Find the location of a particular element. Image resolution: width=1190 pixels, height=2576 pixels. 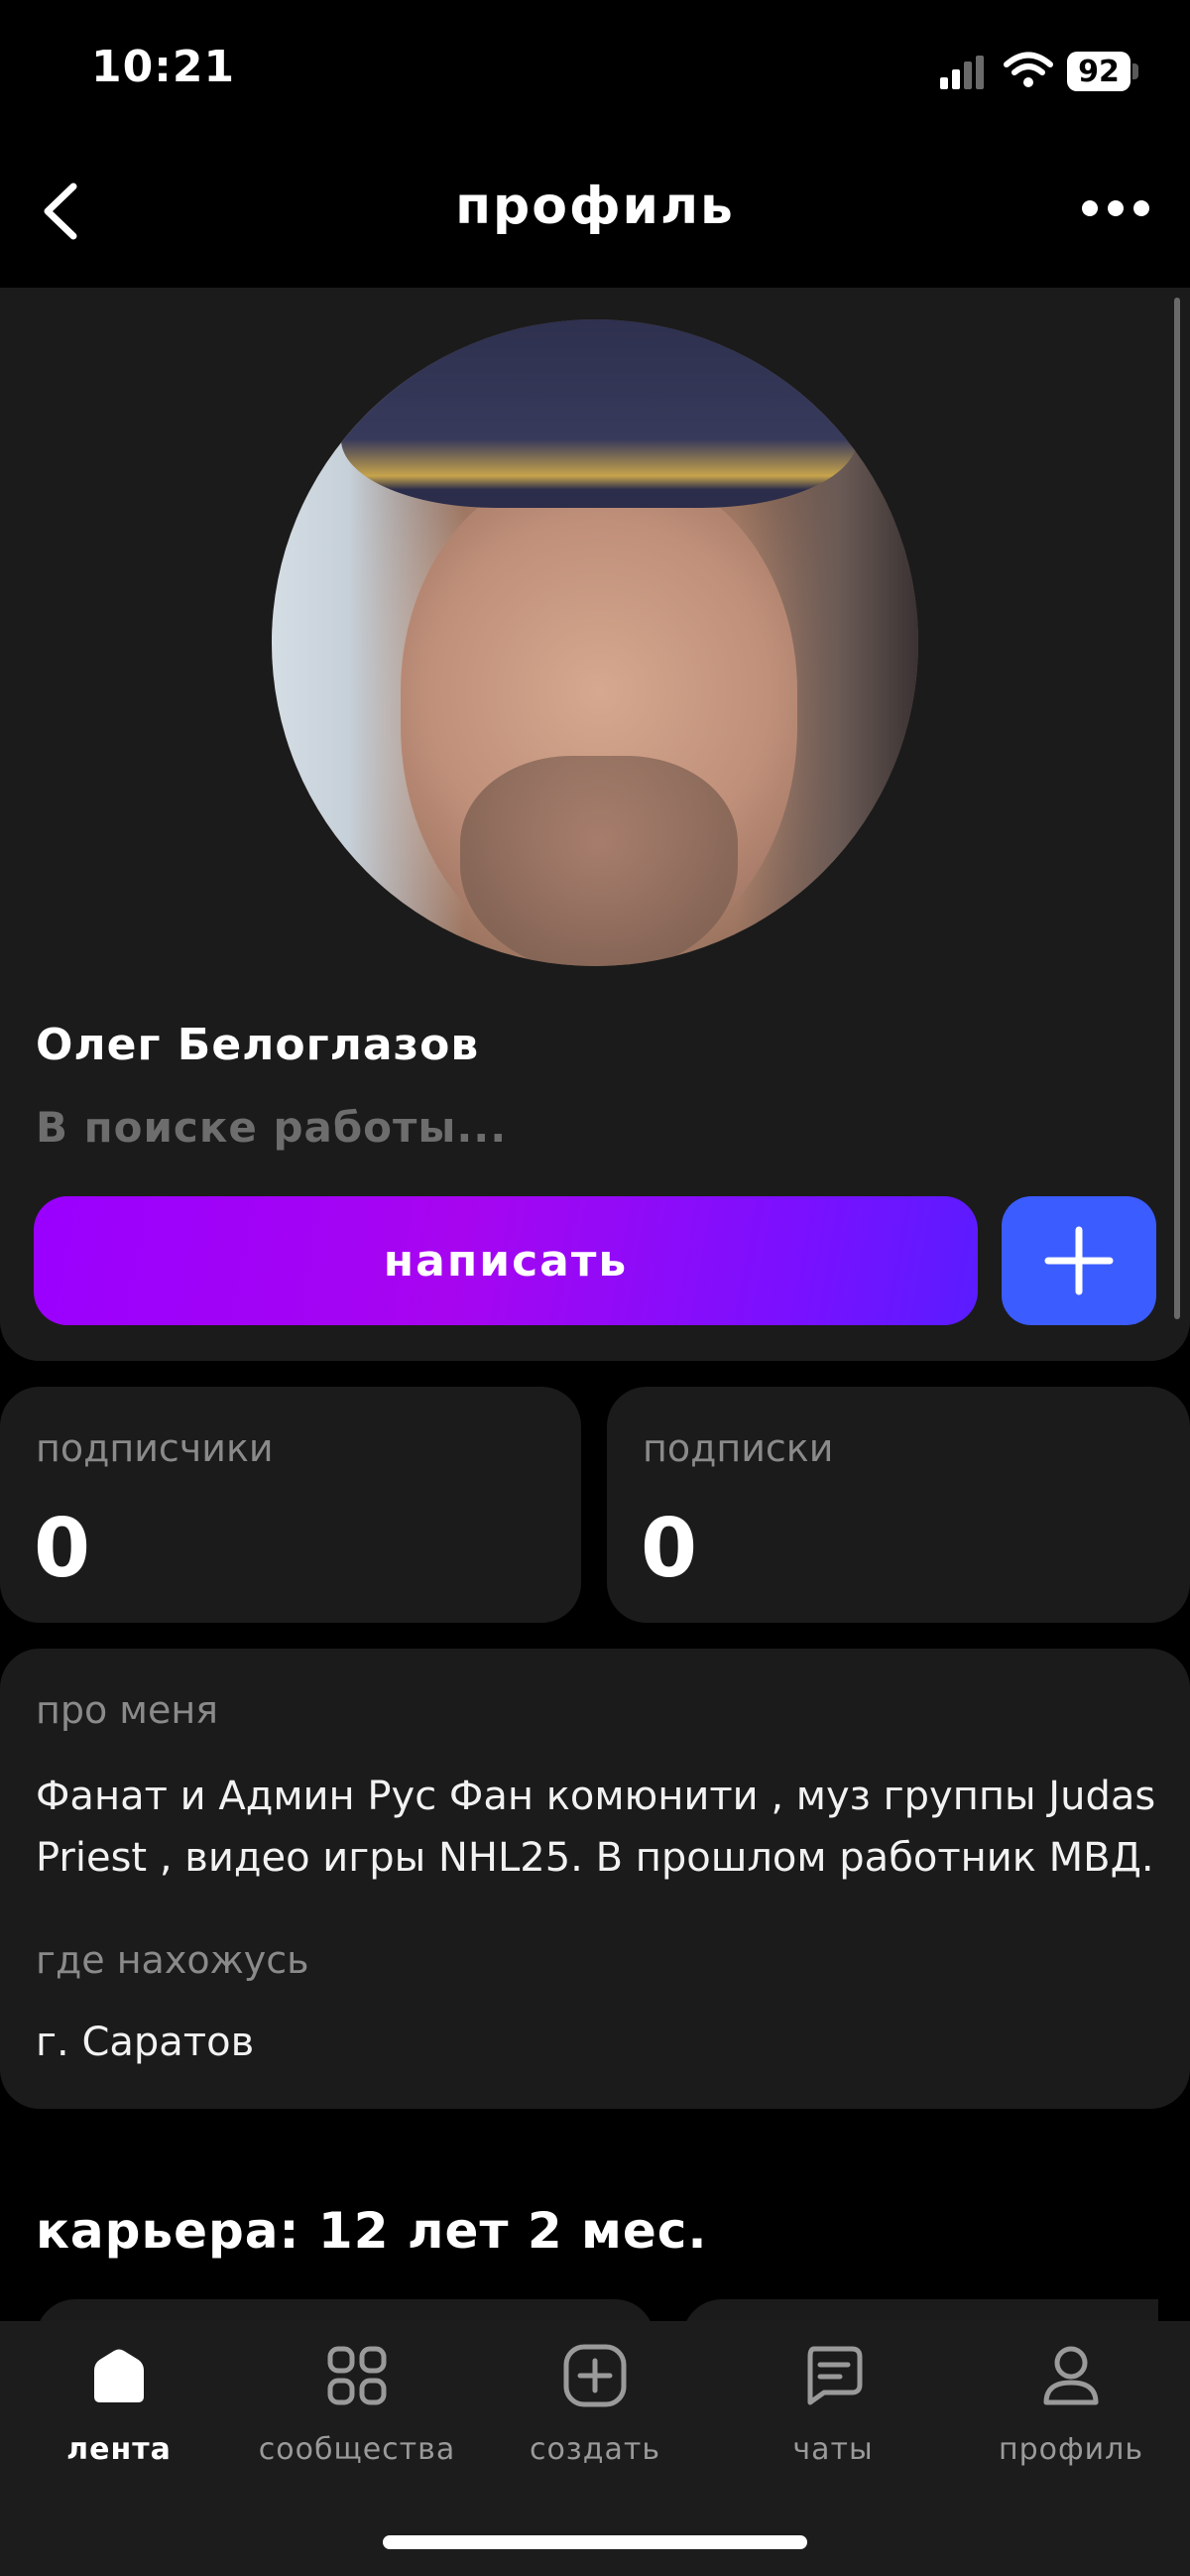

avatar is located at coordinates (595, 642).